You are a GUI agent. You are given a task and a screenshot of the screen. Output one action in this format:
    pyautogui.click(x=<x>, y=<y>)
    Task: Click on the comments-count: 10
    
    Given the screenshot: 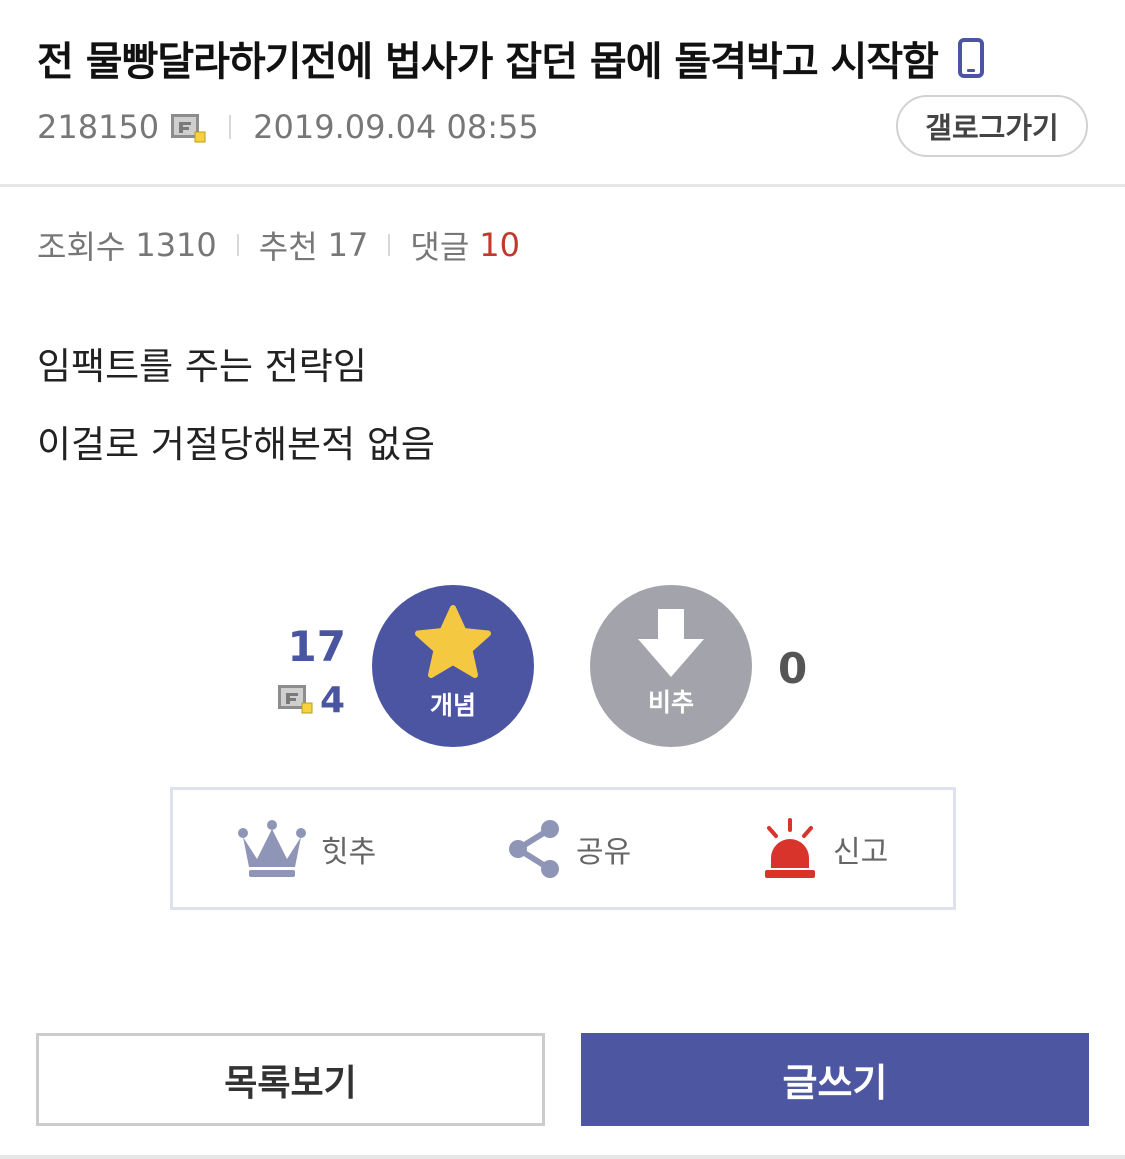 What is the action you would take?
    pyautogui.click(x=499, y=245)
    